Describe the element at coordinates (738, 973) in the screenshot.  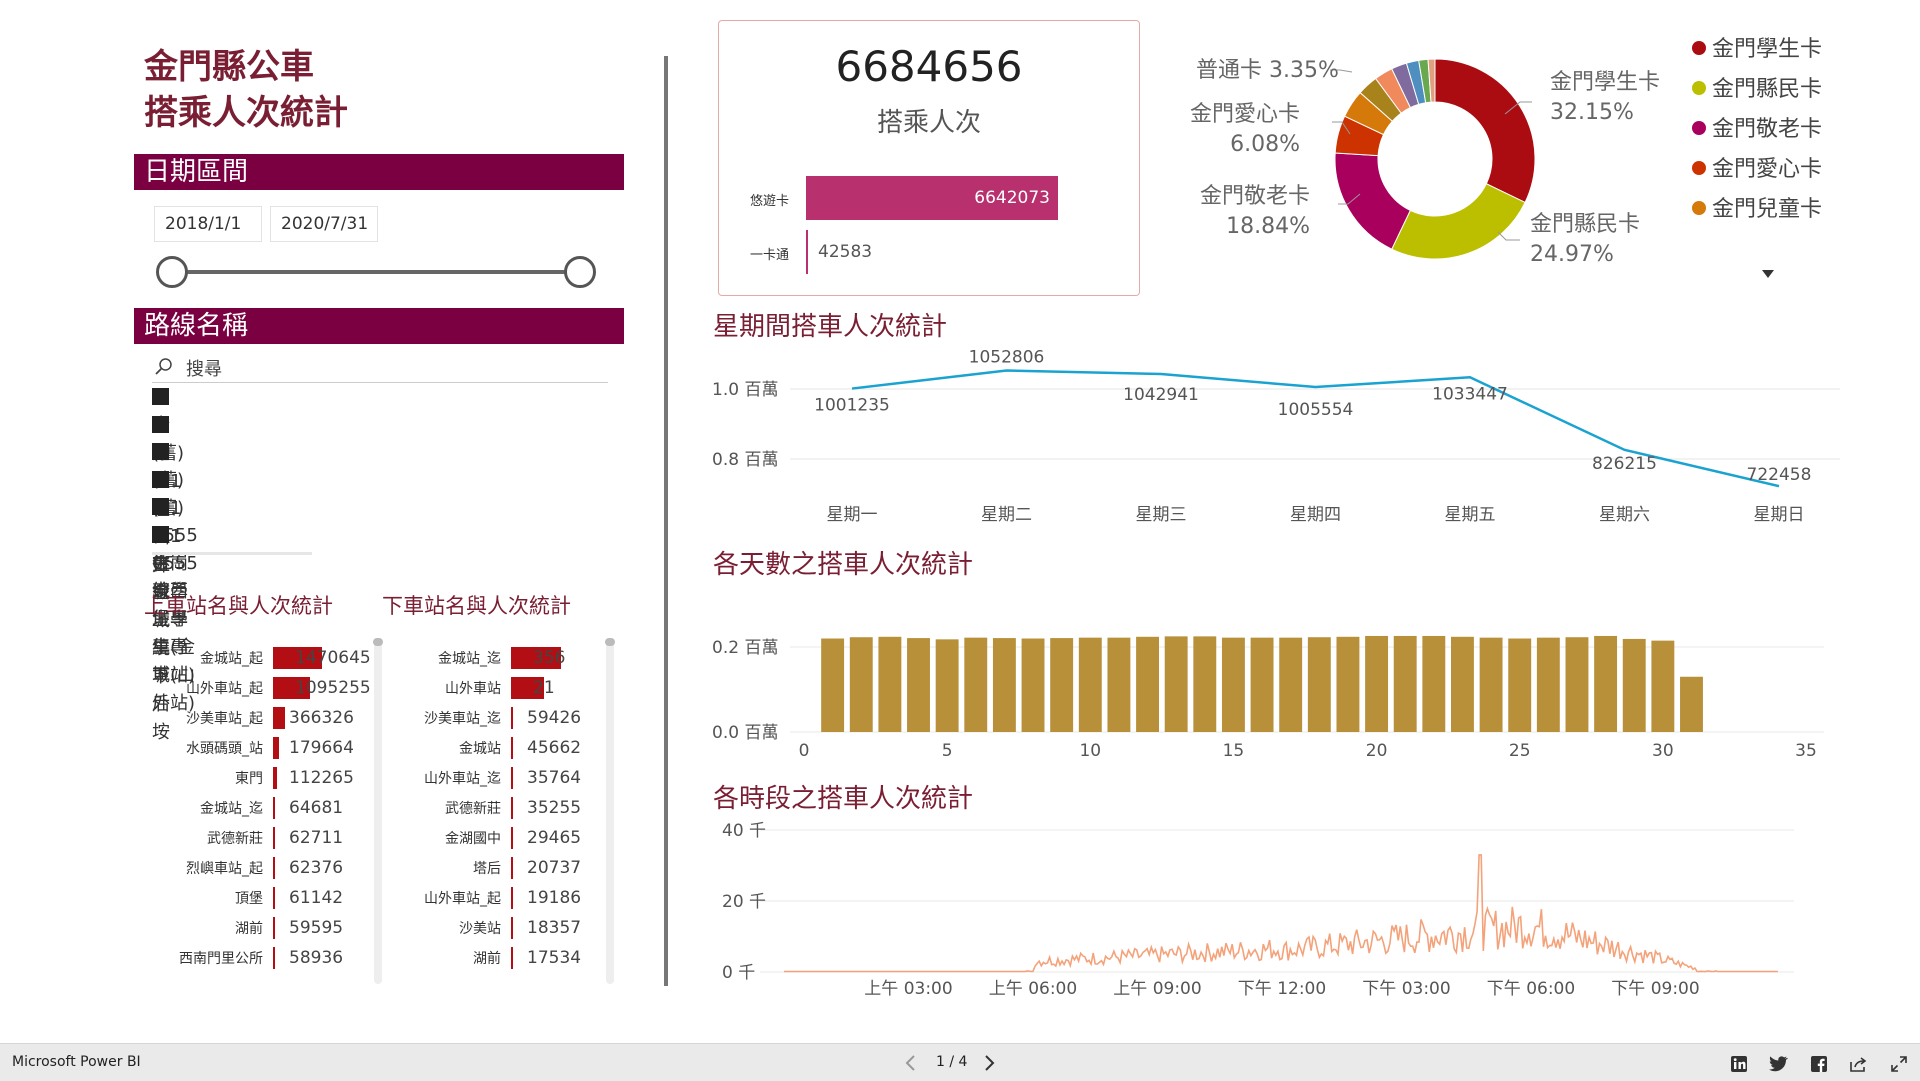
I see `hour-ytick: 0 千` at that location.